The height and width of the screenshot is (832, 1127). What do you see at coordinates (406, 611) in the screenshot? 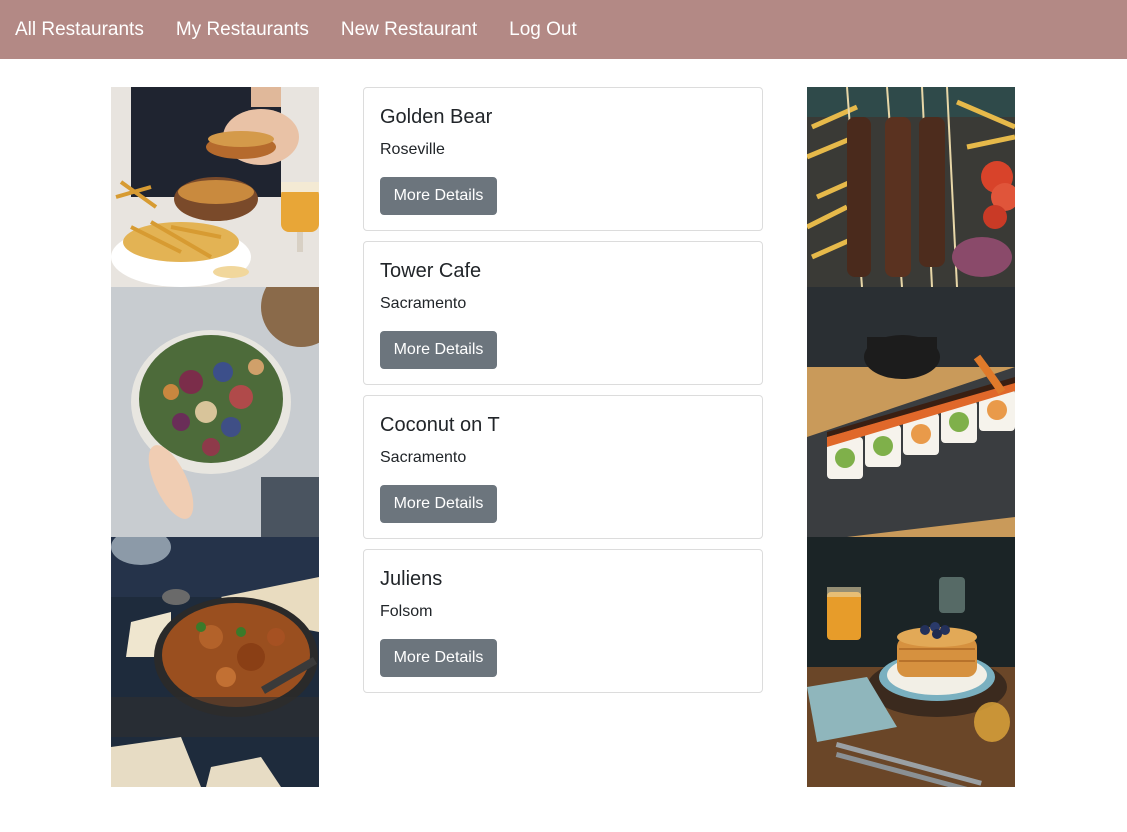
I see `restaurant-city: Folsom` at bounding box center [406, 611].